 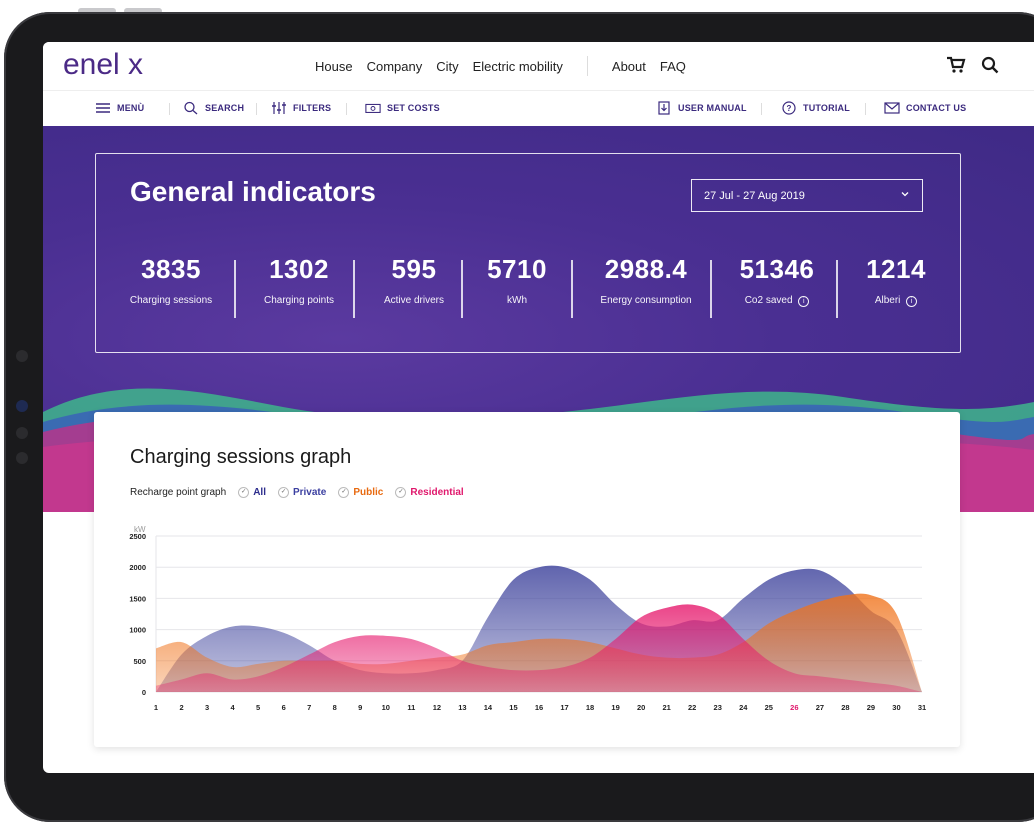 I want to click on kpi-label-text: Alberi, so click(x=887, y=300).